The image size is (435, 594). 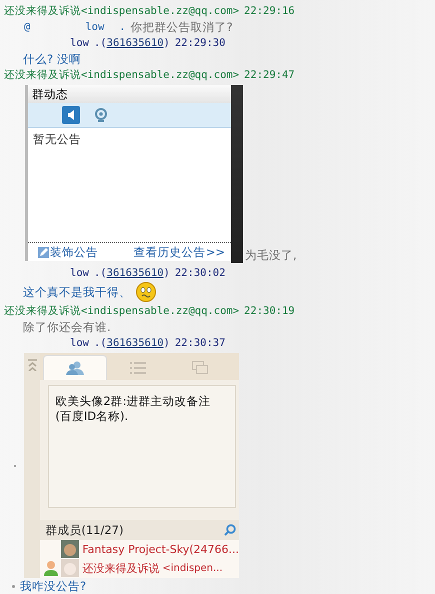 What do you see at coordinates (200, 367) in the screenshot?
I see `windows-icon` at bounding box center [200, 367].